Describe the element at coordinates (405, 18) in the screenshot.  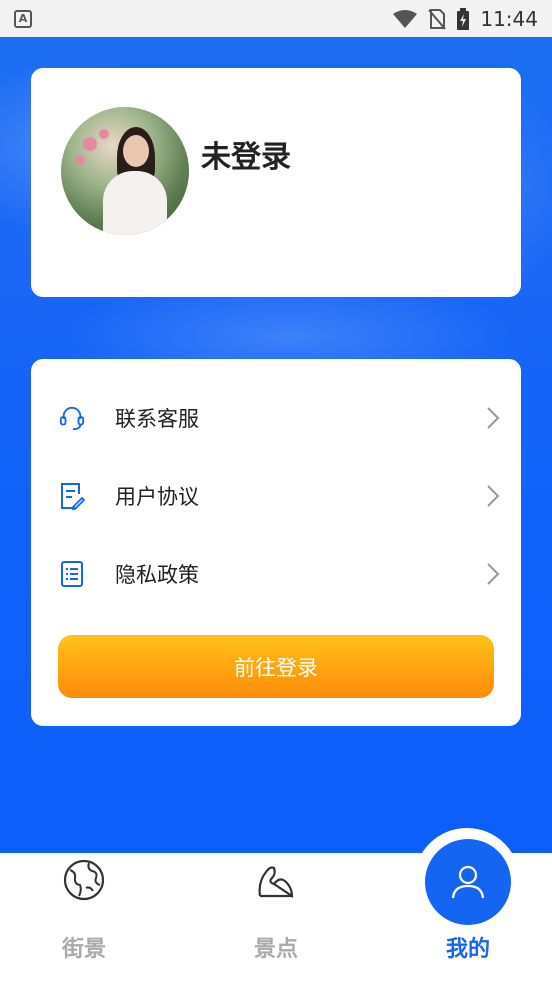
I see `wifi-icon` at that location.